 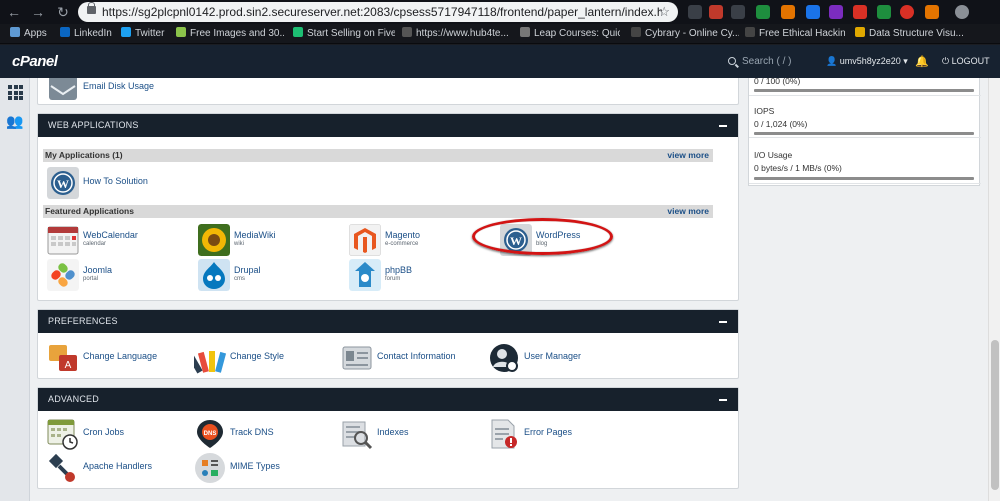 I want to click on linkedin-icon, so click(x=65, y=32).